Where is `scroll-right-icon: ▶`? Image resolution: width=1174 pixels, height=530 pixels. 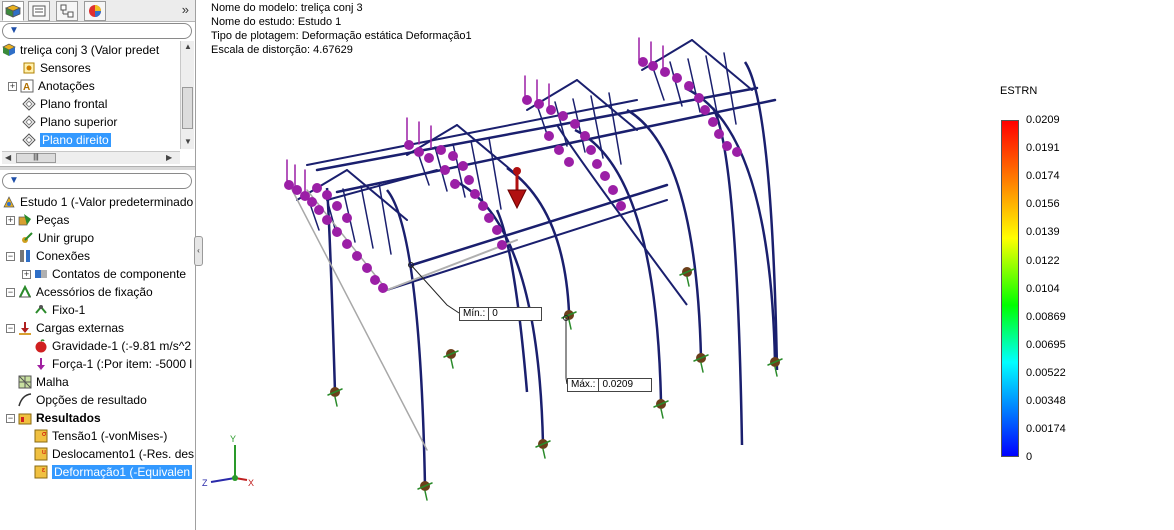
scroll-right-icon: ▶ is located at coordinates (169, 157).